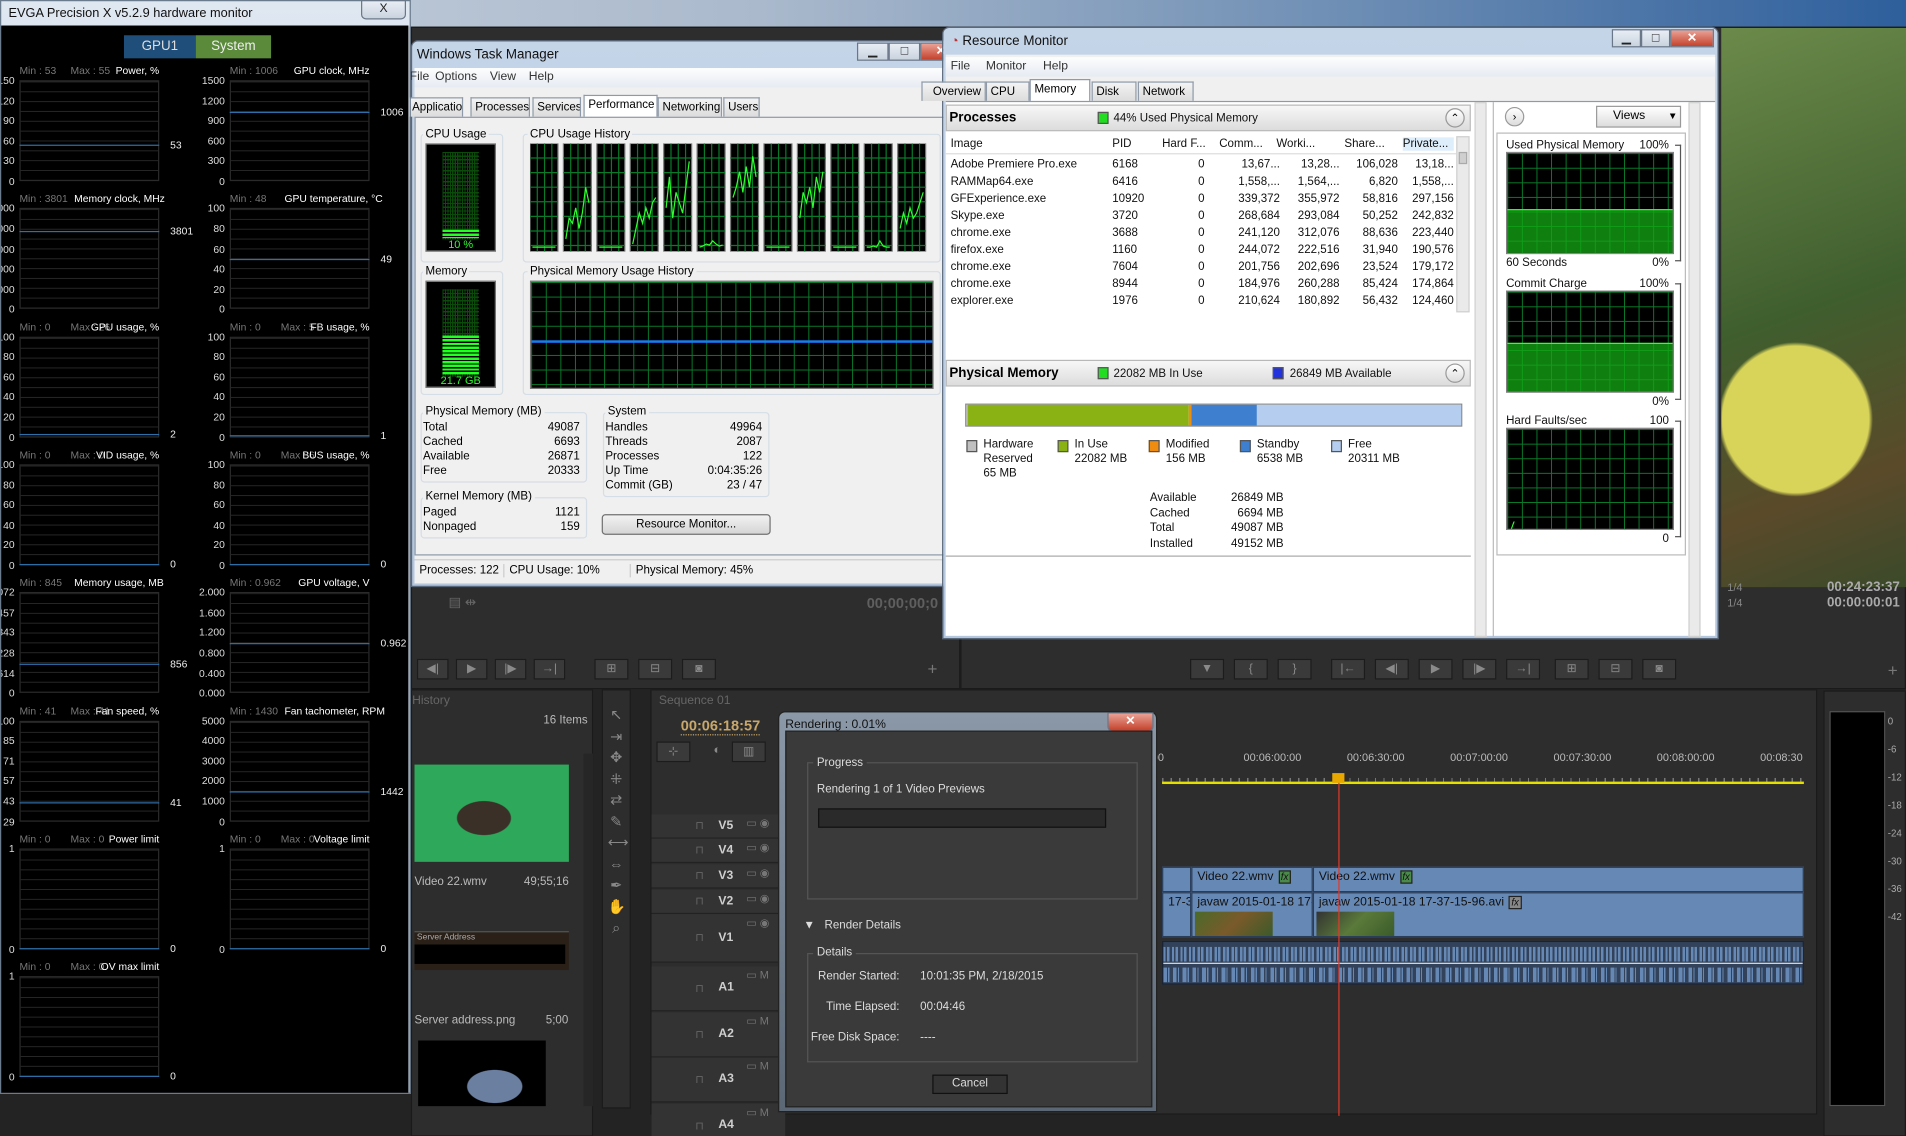 Image resolution: width=1906 pixels, height=1136 pixels. Describe the element at coordinates (1659, 669) in the screenshot. I see `export-frame-button: ◙` at that location.